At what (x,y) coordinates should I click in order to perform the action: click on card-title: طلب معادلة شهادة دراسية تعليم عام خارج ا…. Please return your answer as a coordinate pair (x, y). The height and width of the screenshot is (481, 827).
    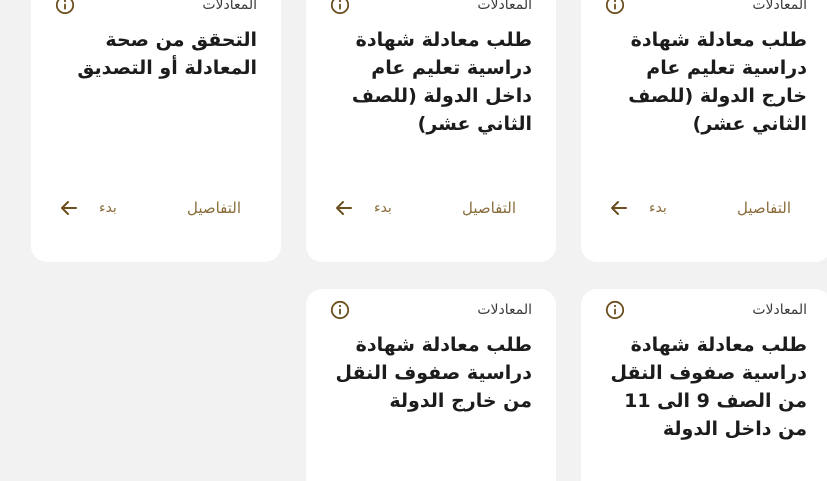
    Looking at the image, I should click on (717, 82).